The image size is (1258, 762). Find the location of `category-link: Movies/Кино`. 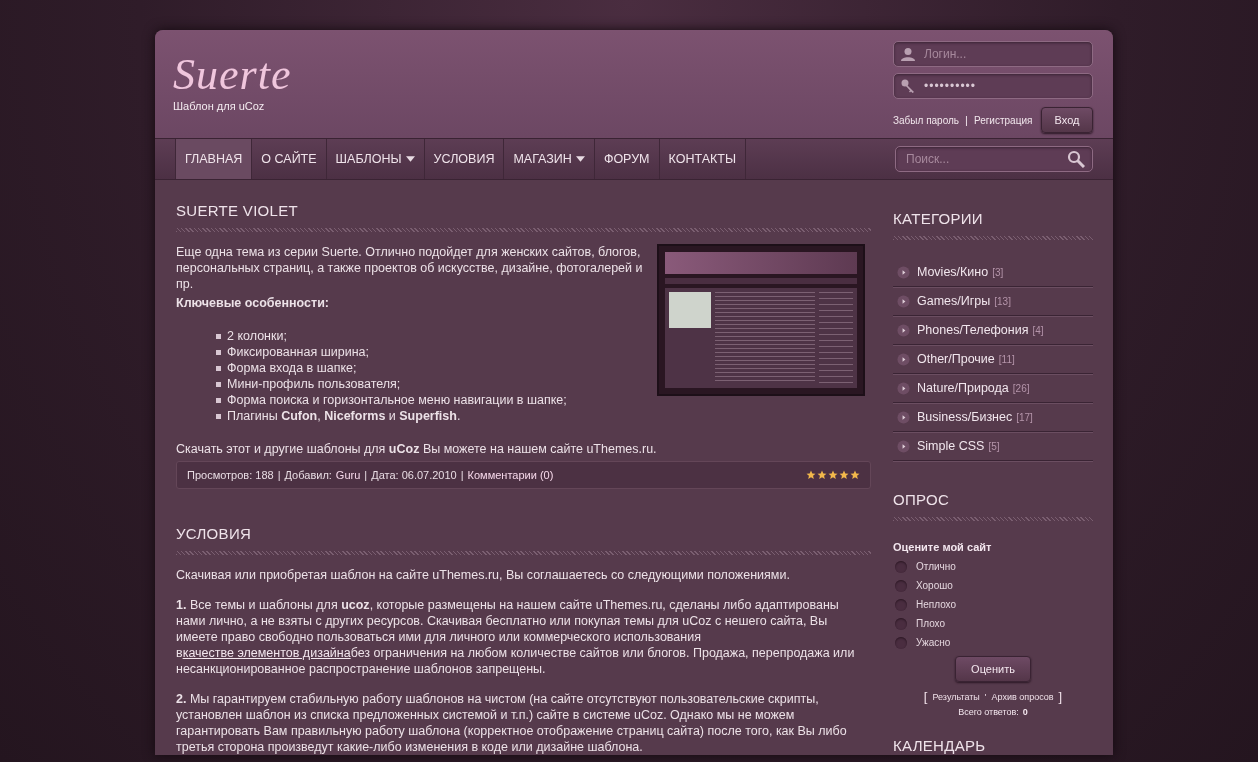

category-link: Movies/Кино is located at coordinates (953, 272).